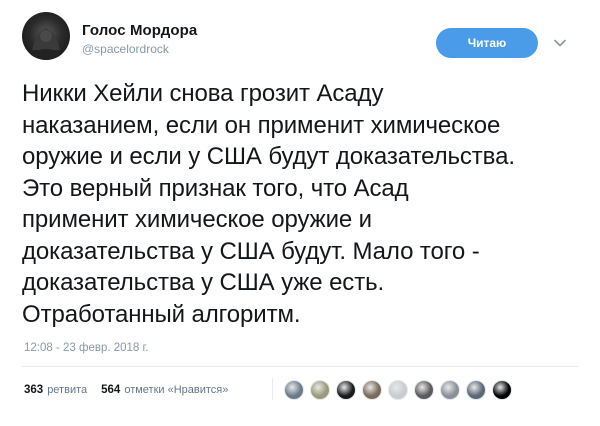  What do you see at coordinates (46, 43) in the screenshot?
I see `avatar-image` at bounding box center [46, 43].